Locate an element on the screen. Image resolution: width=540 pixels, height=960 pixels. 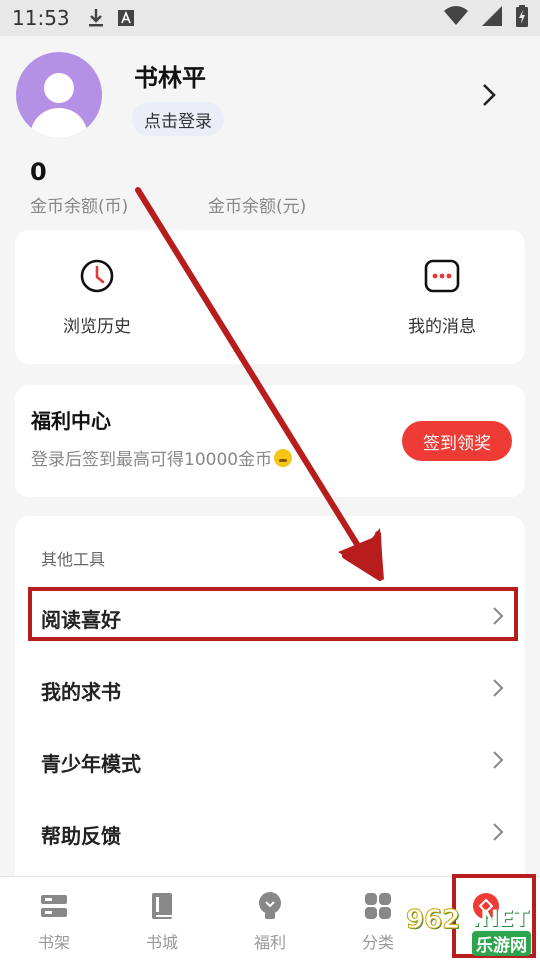
watermark-number: 962 is located at coordinates (433, 920).